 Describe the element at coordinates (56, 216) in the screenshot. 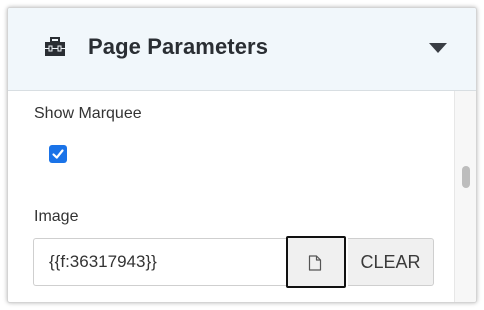

I see `image-label: Image` at that location.